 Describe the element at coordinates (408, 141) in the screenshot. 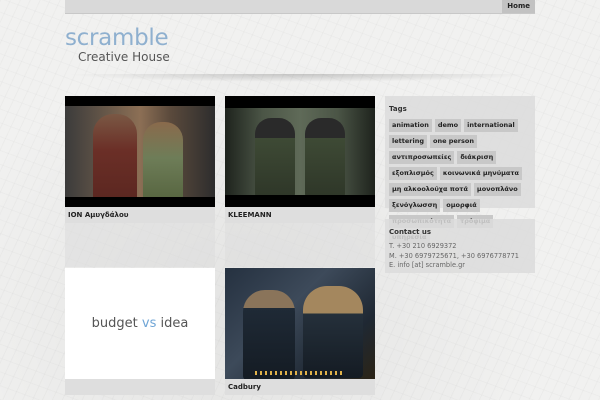

I see `tag-link: lettering` at that location.